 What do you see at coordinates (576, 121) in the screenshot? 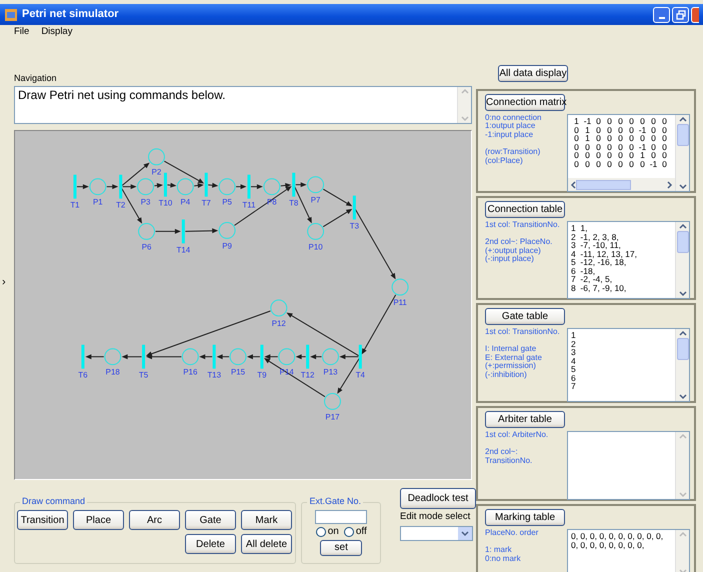
I see `matrix-value: 1` at bounding box center [576, 121].